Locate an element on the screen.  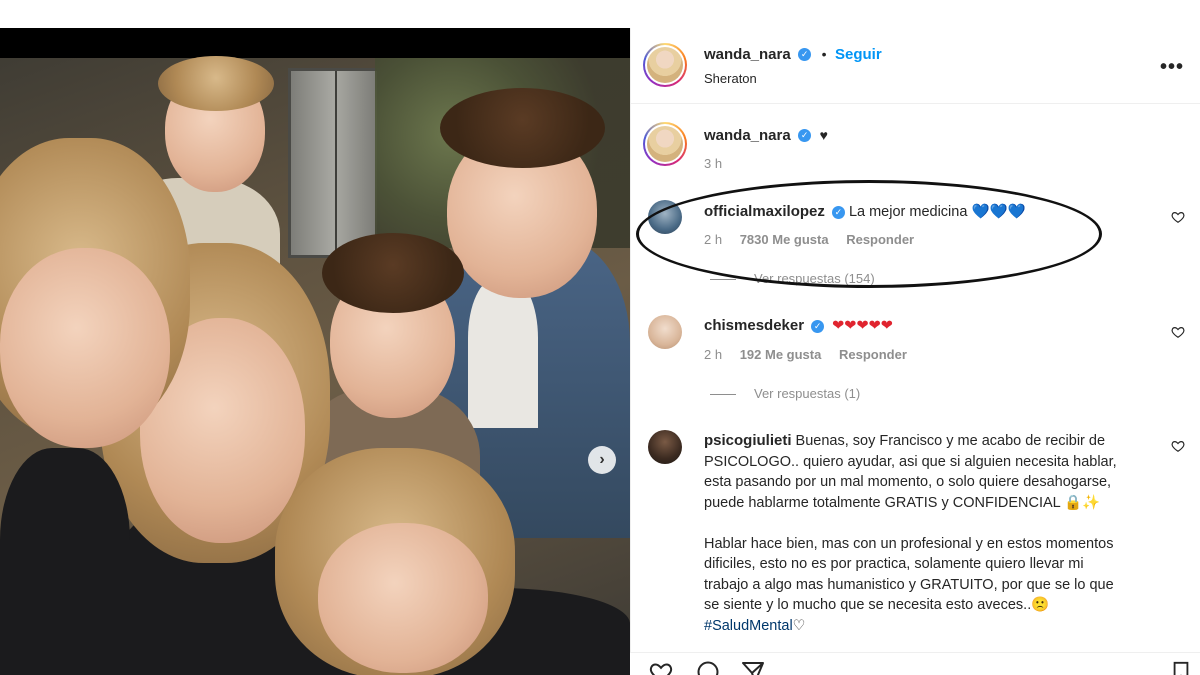
share-icon is located at coordinates (753, 667).